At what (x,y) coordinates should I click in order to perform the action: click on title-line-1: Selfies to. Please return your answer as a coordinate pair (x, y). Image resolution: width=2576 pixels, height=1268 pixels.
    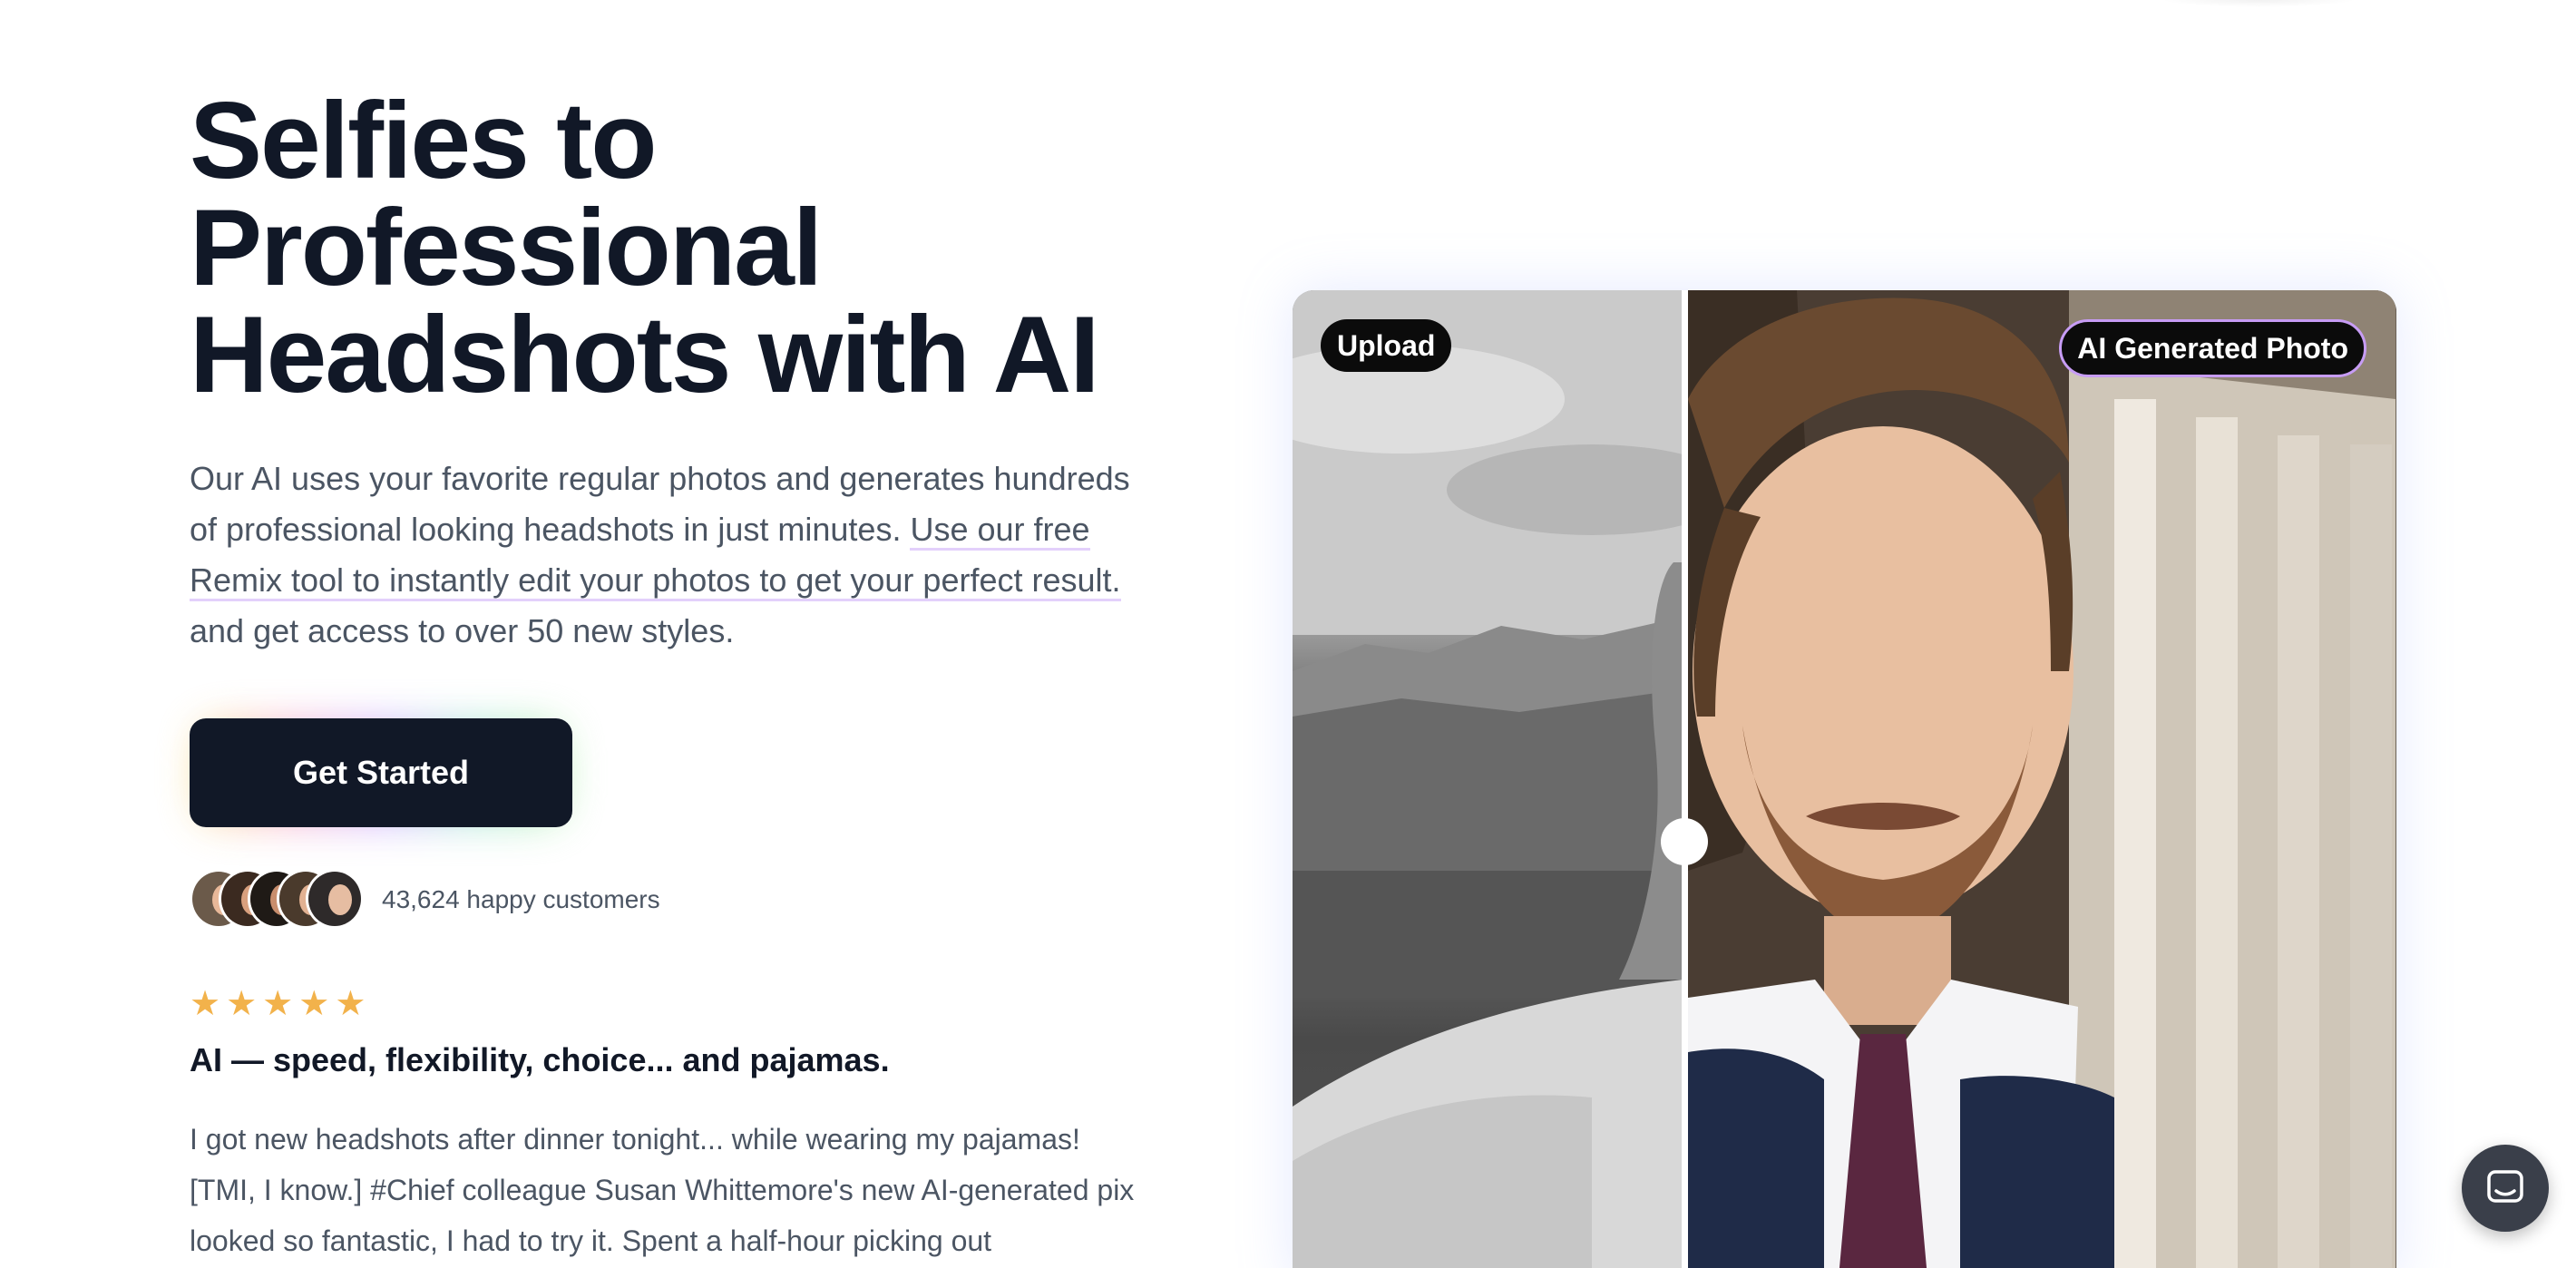
    Looking at the image, I should click on (424, 140).